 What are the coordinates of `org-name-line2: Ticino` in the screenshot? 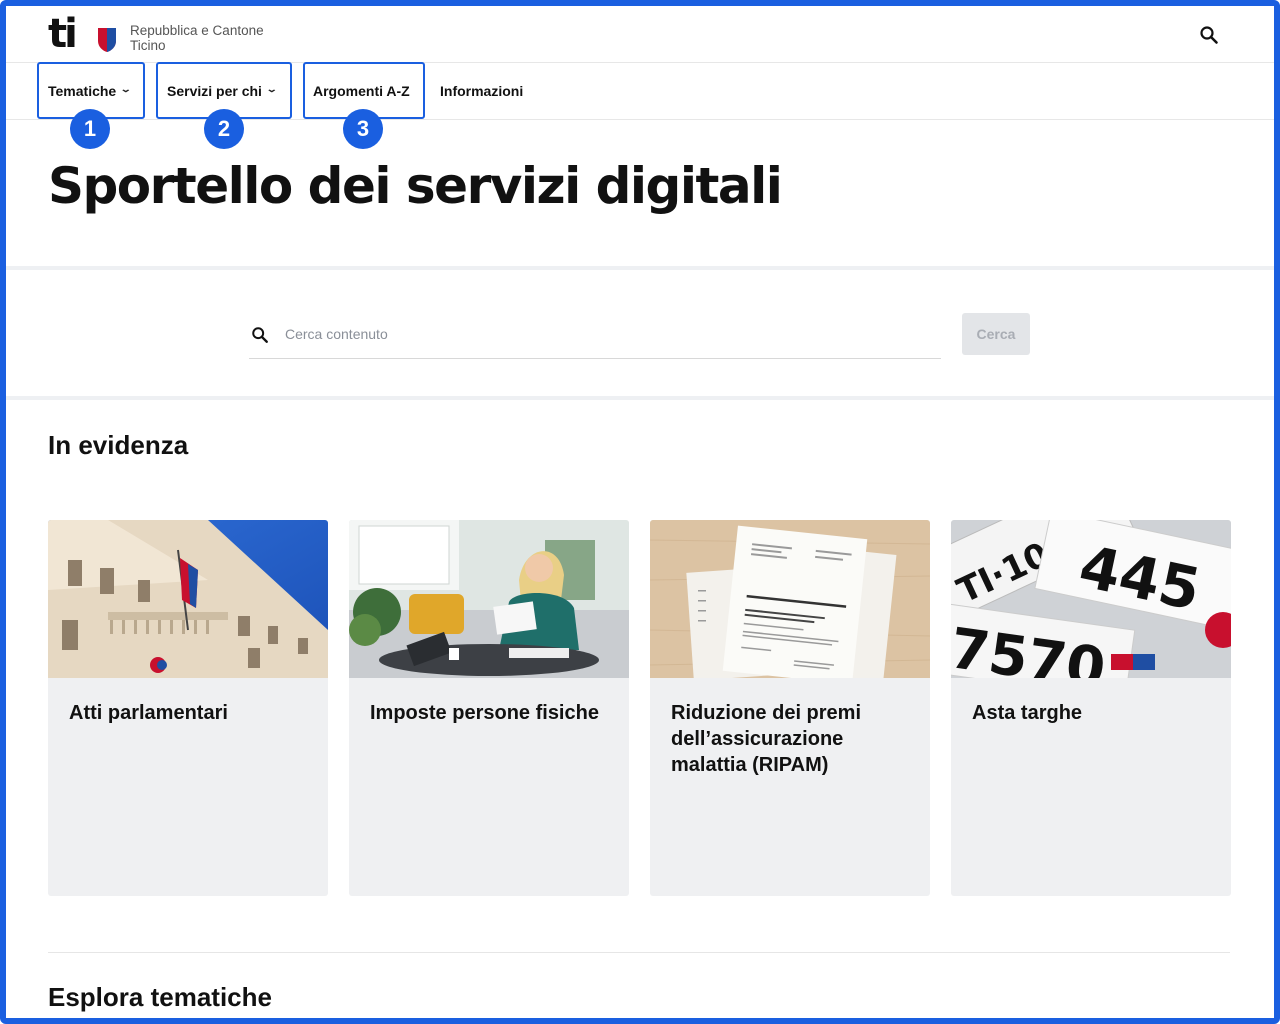 It's located at (148, 45).